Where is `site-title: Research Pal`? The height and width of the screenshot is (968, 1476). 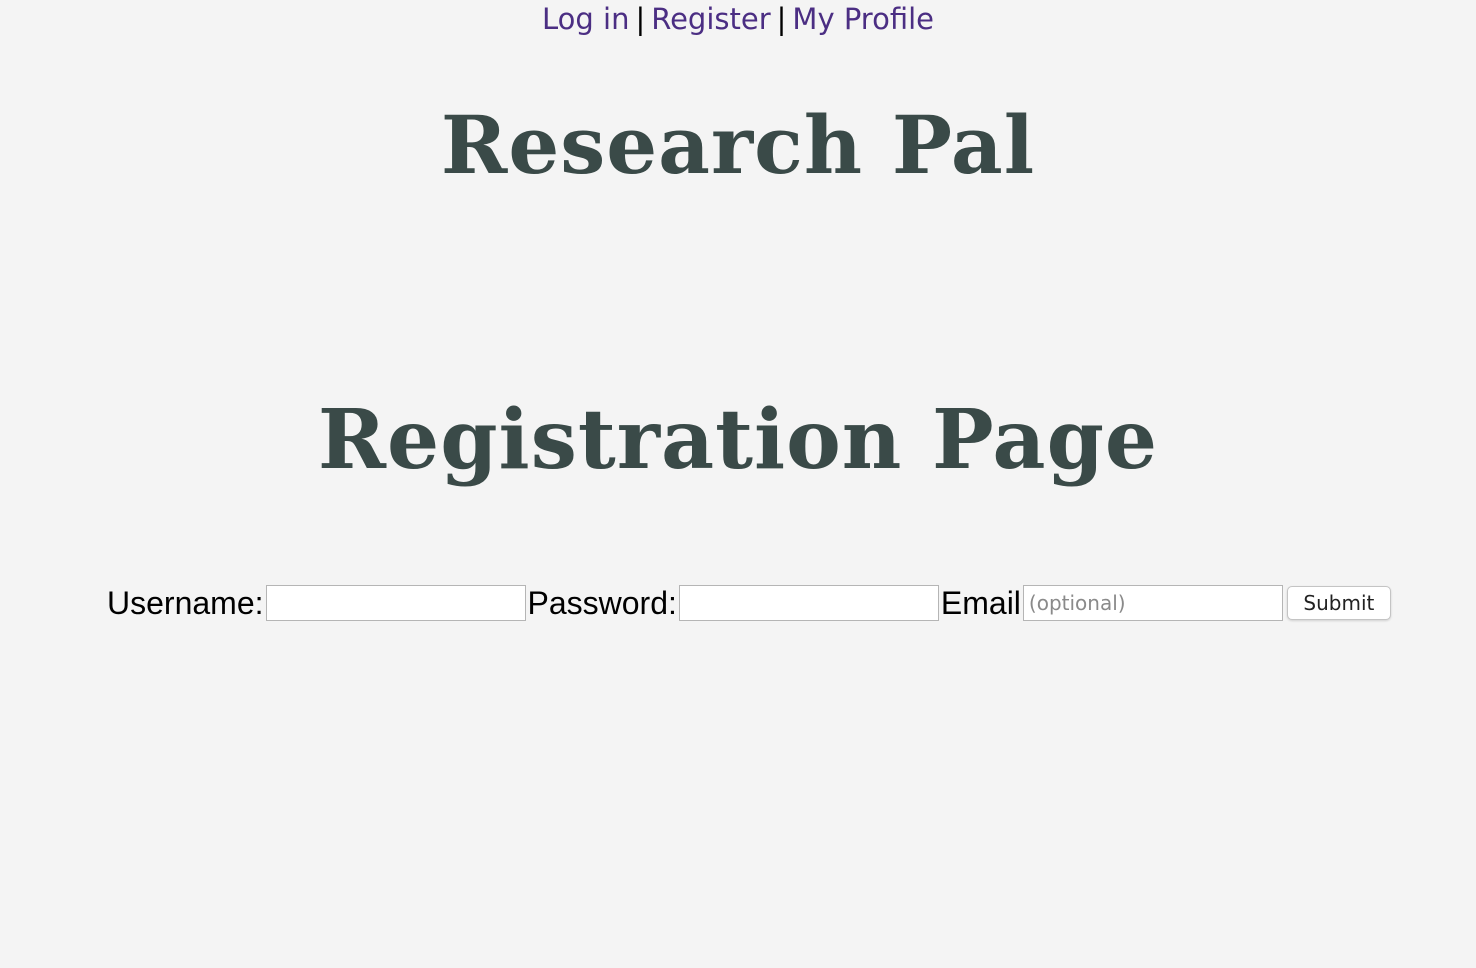
site-title: Research Pal is located at coordinates (738, 145).